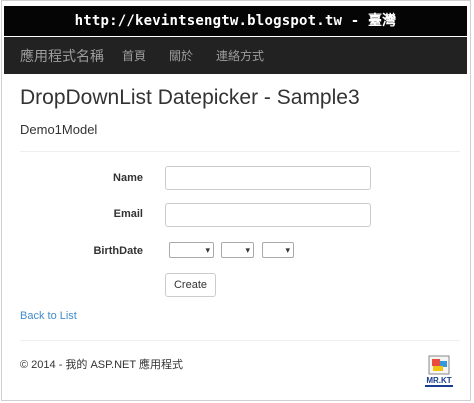 This screenshot has height=403, width=474. What do you see at coordinates (128, 178) in the screenshot?
I see `name-label: Name` at bounding box center [128, 178].